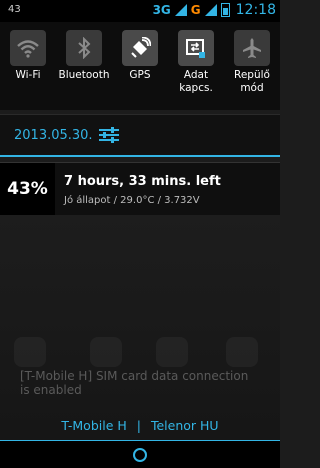 The width and height of the screenshot is (320, 468). I want to click on signal-2-icon, so click(210, 10).